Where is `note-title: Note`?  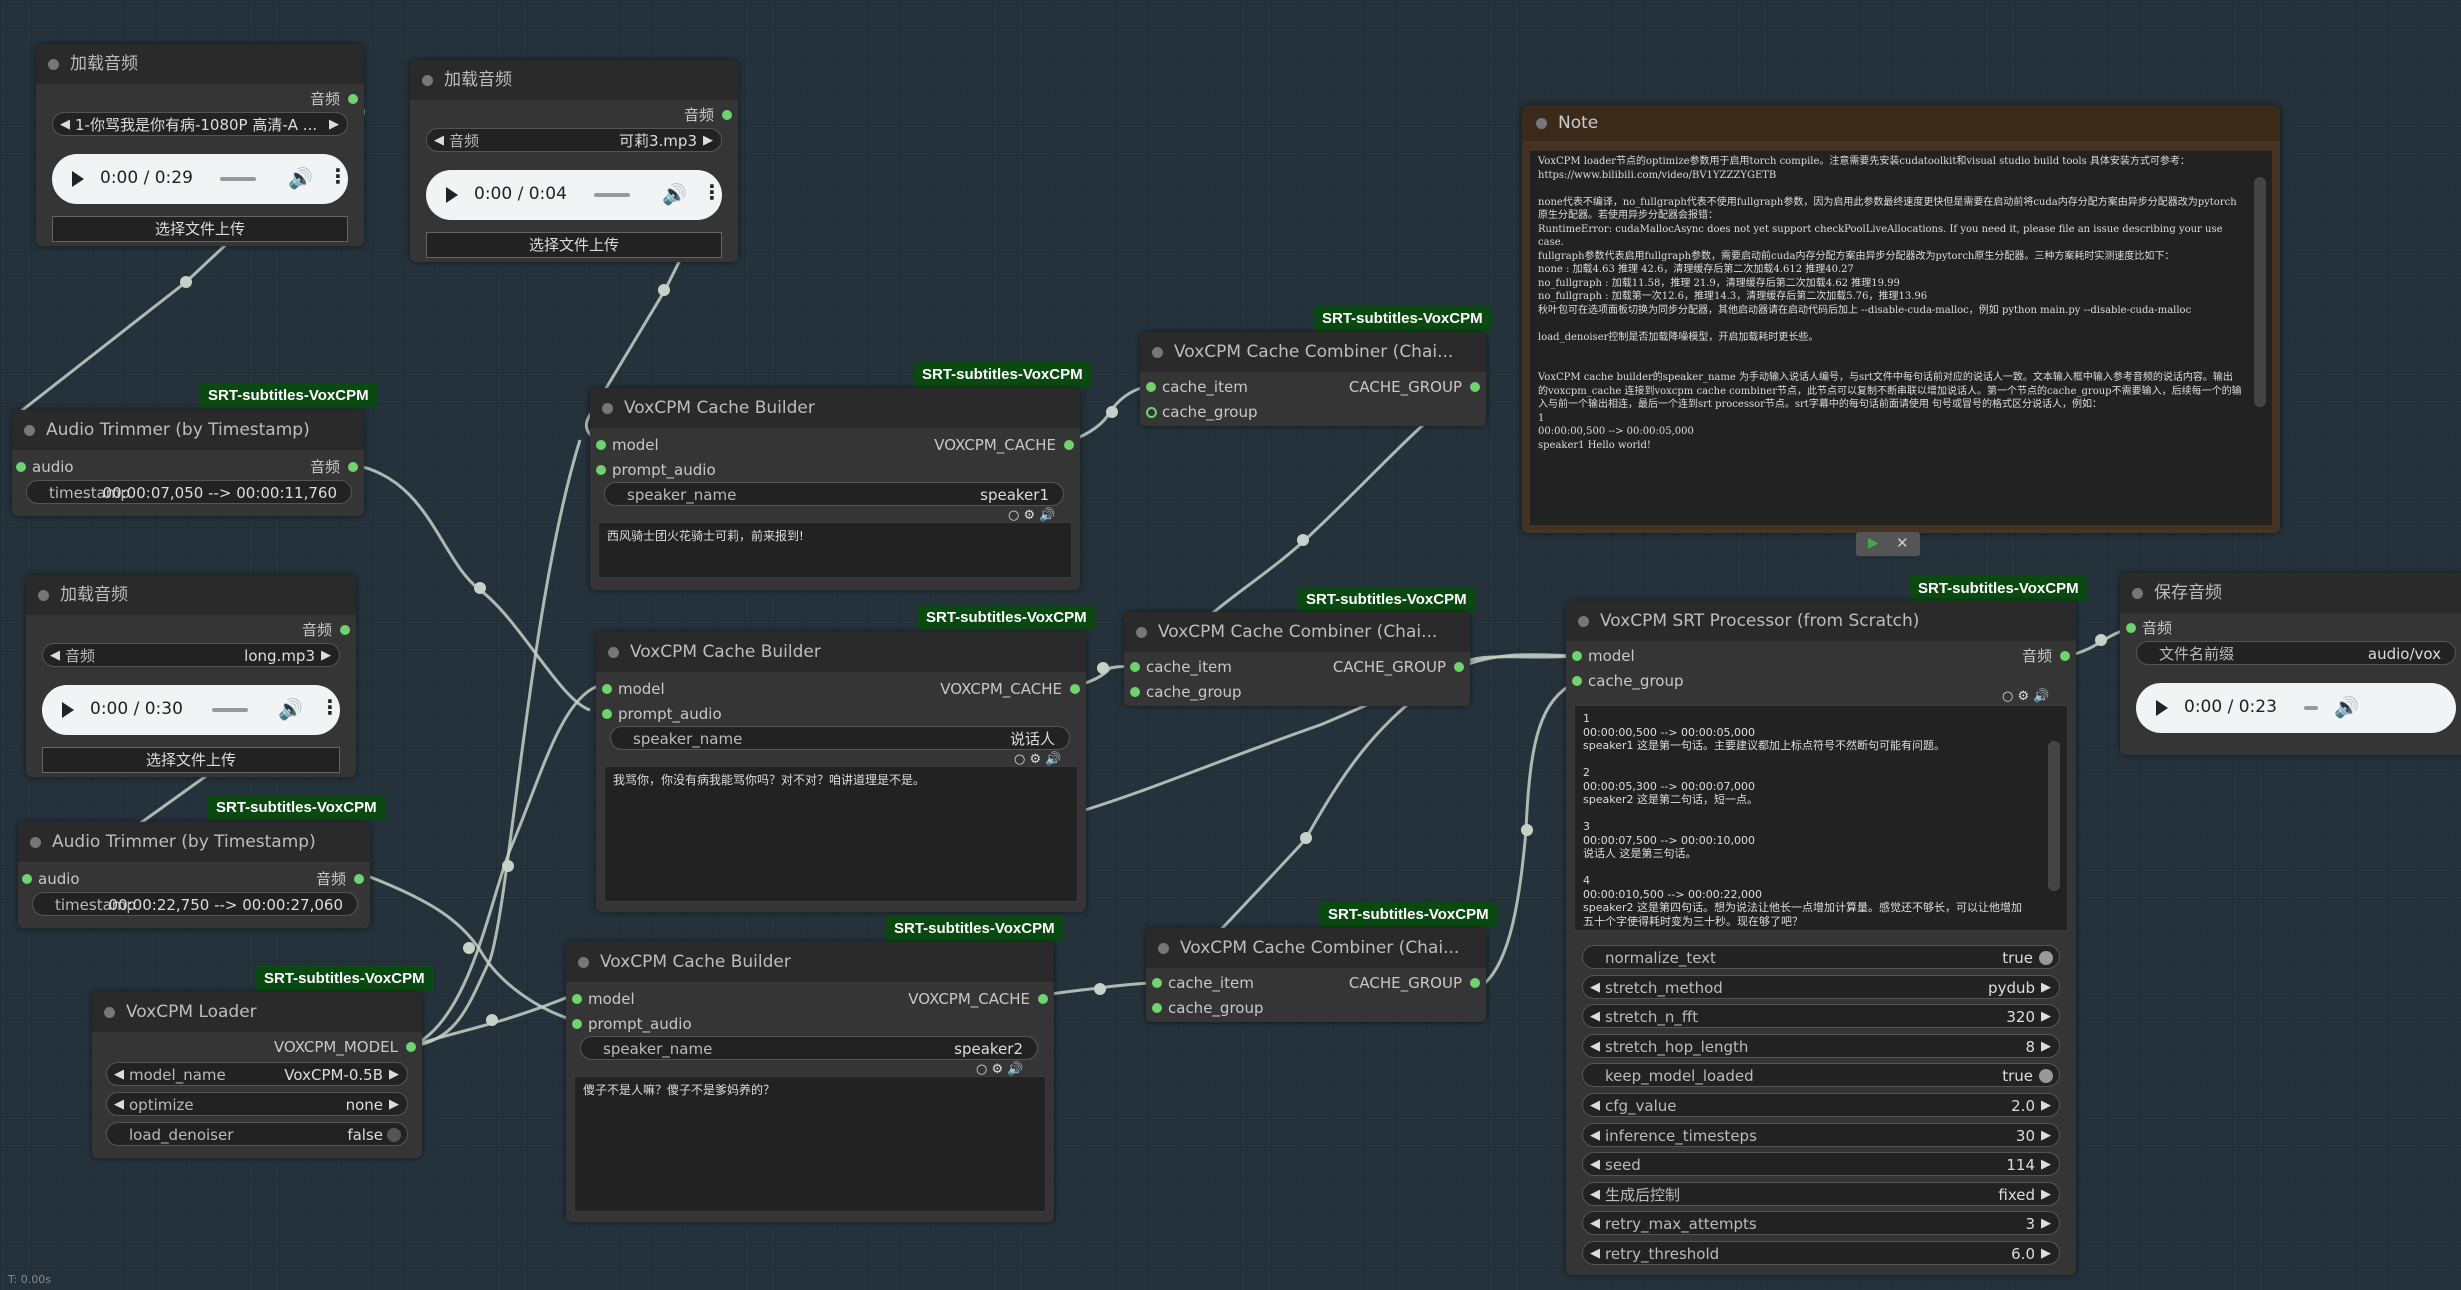 note-title: Note is located at coordinates (1901, 123).